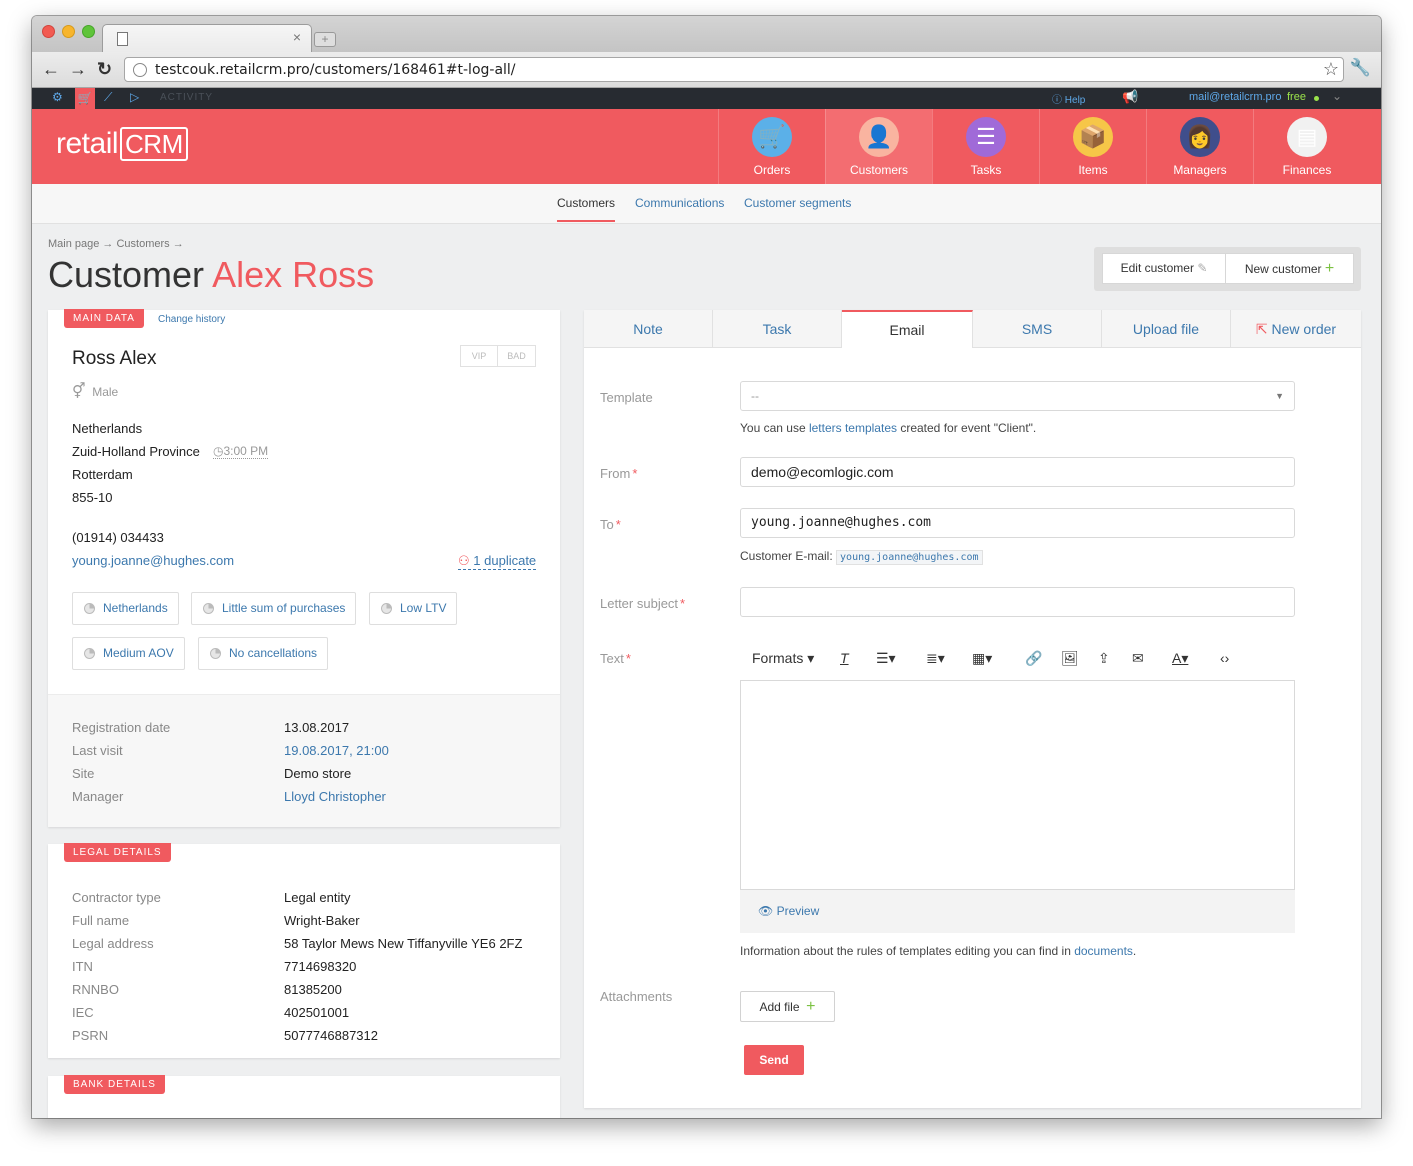  I want to click on analytics-icon: ⟋, so click(108, 97).